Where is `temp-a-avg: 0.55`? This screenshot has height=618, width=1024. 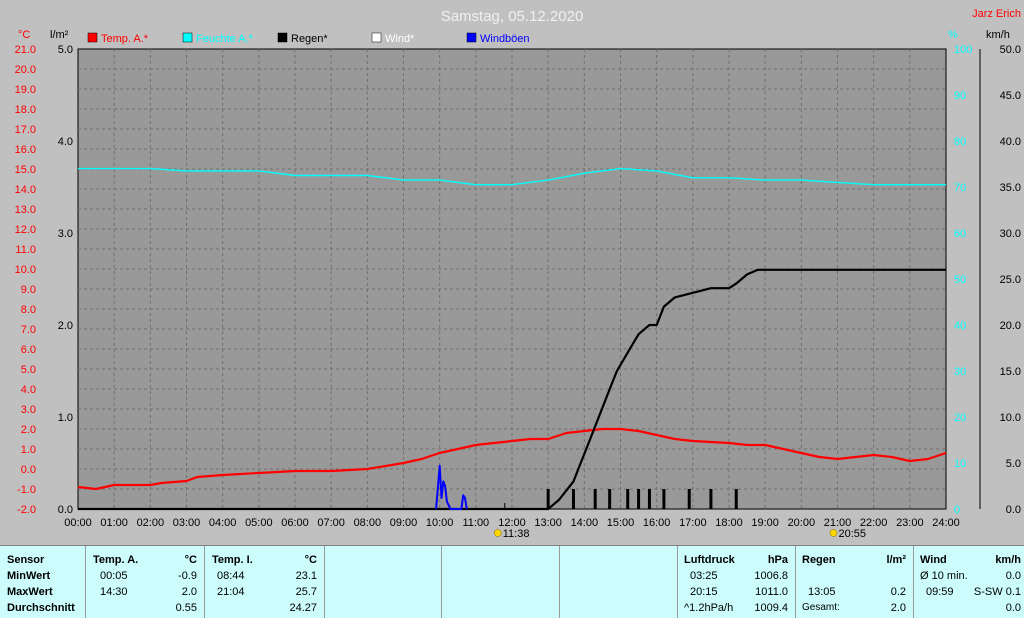 temp-a-avg: 0.55 is located at coordinates (186, 608).